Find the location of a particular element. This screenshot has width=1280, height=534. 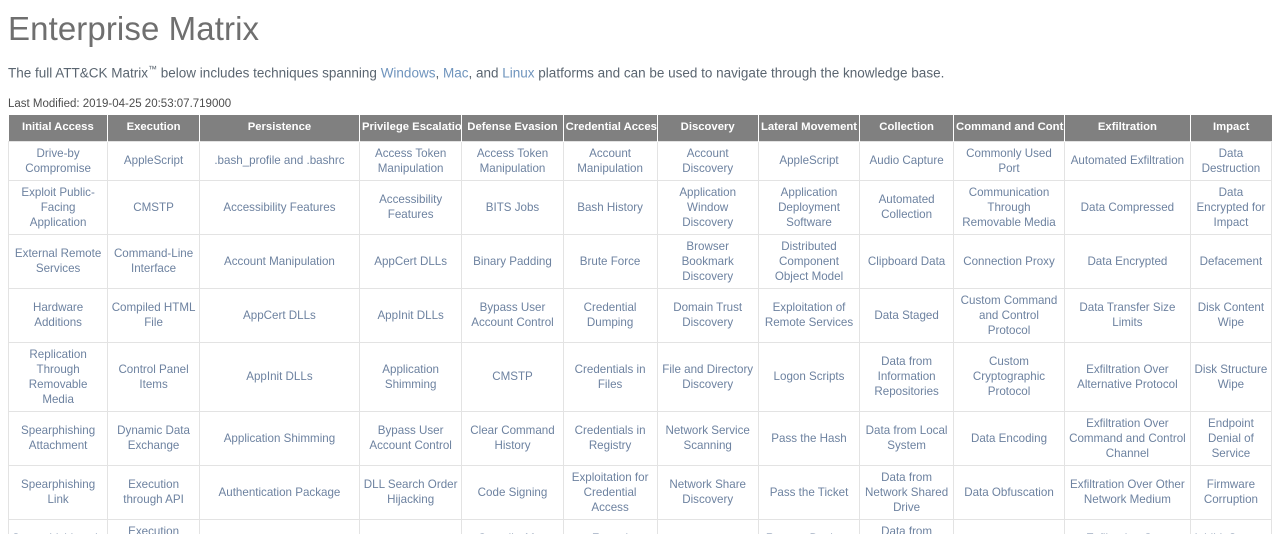

matrix-column-header-command-and-control: Command and Control is located at coordinates (1009, 127).